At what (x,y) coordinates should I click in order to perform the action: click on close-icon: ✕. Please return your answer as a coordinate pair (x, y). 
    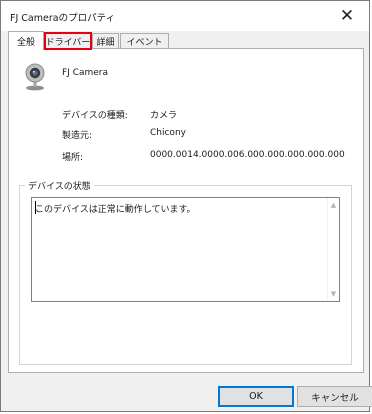
    Looking at the image, I should click on (347, 16).